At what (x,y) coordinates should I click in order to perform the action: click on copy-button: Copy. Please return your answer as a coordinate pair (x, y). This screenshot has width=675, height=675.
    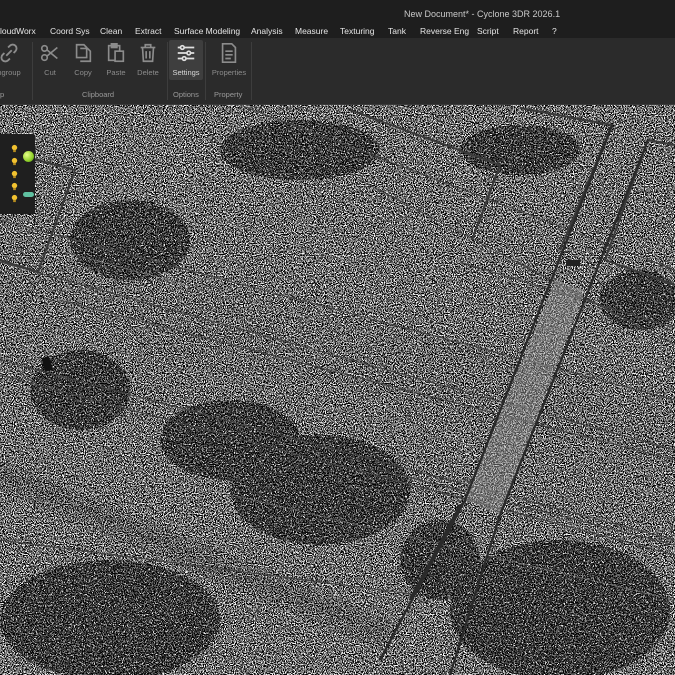
    Looking at the image, I should click on (83, 60).